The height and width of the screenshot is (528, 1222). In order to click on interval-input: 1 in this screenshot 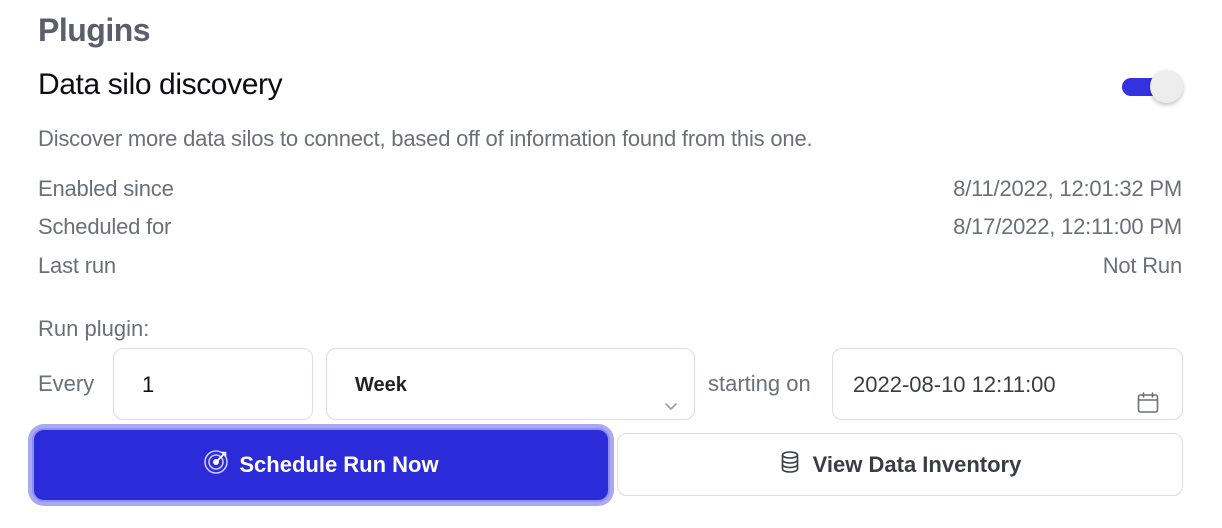, I will do `click(213, 384)`.